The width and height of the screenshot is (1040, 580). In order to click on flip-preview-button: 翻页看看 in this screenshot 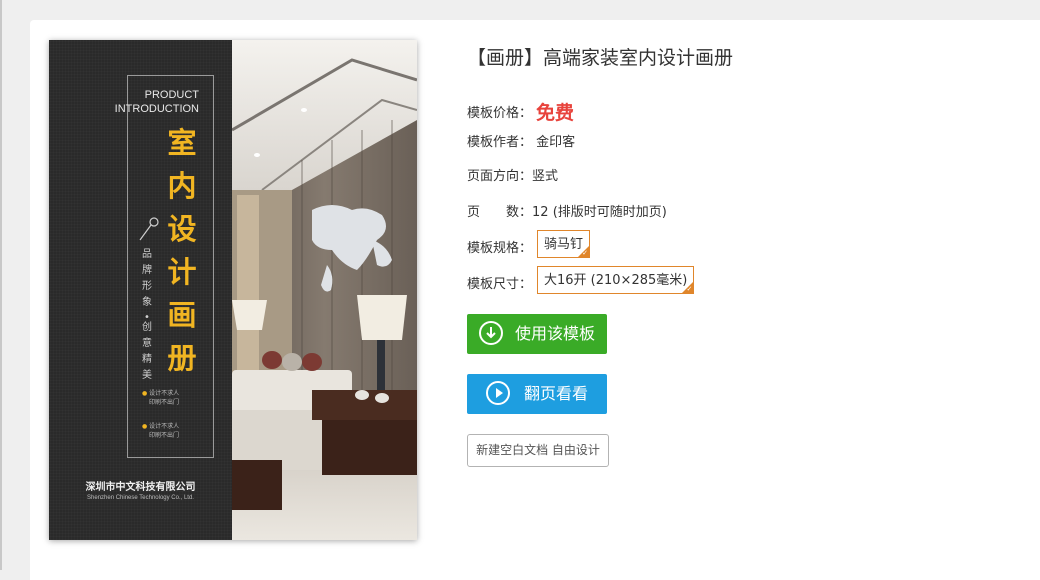, I will do `click(537, 394)`.